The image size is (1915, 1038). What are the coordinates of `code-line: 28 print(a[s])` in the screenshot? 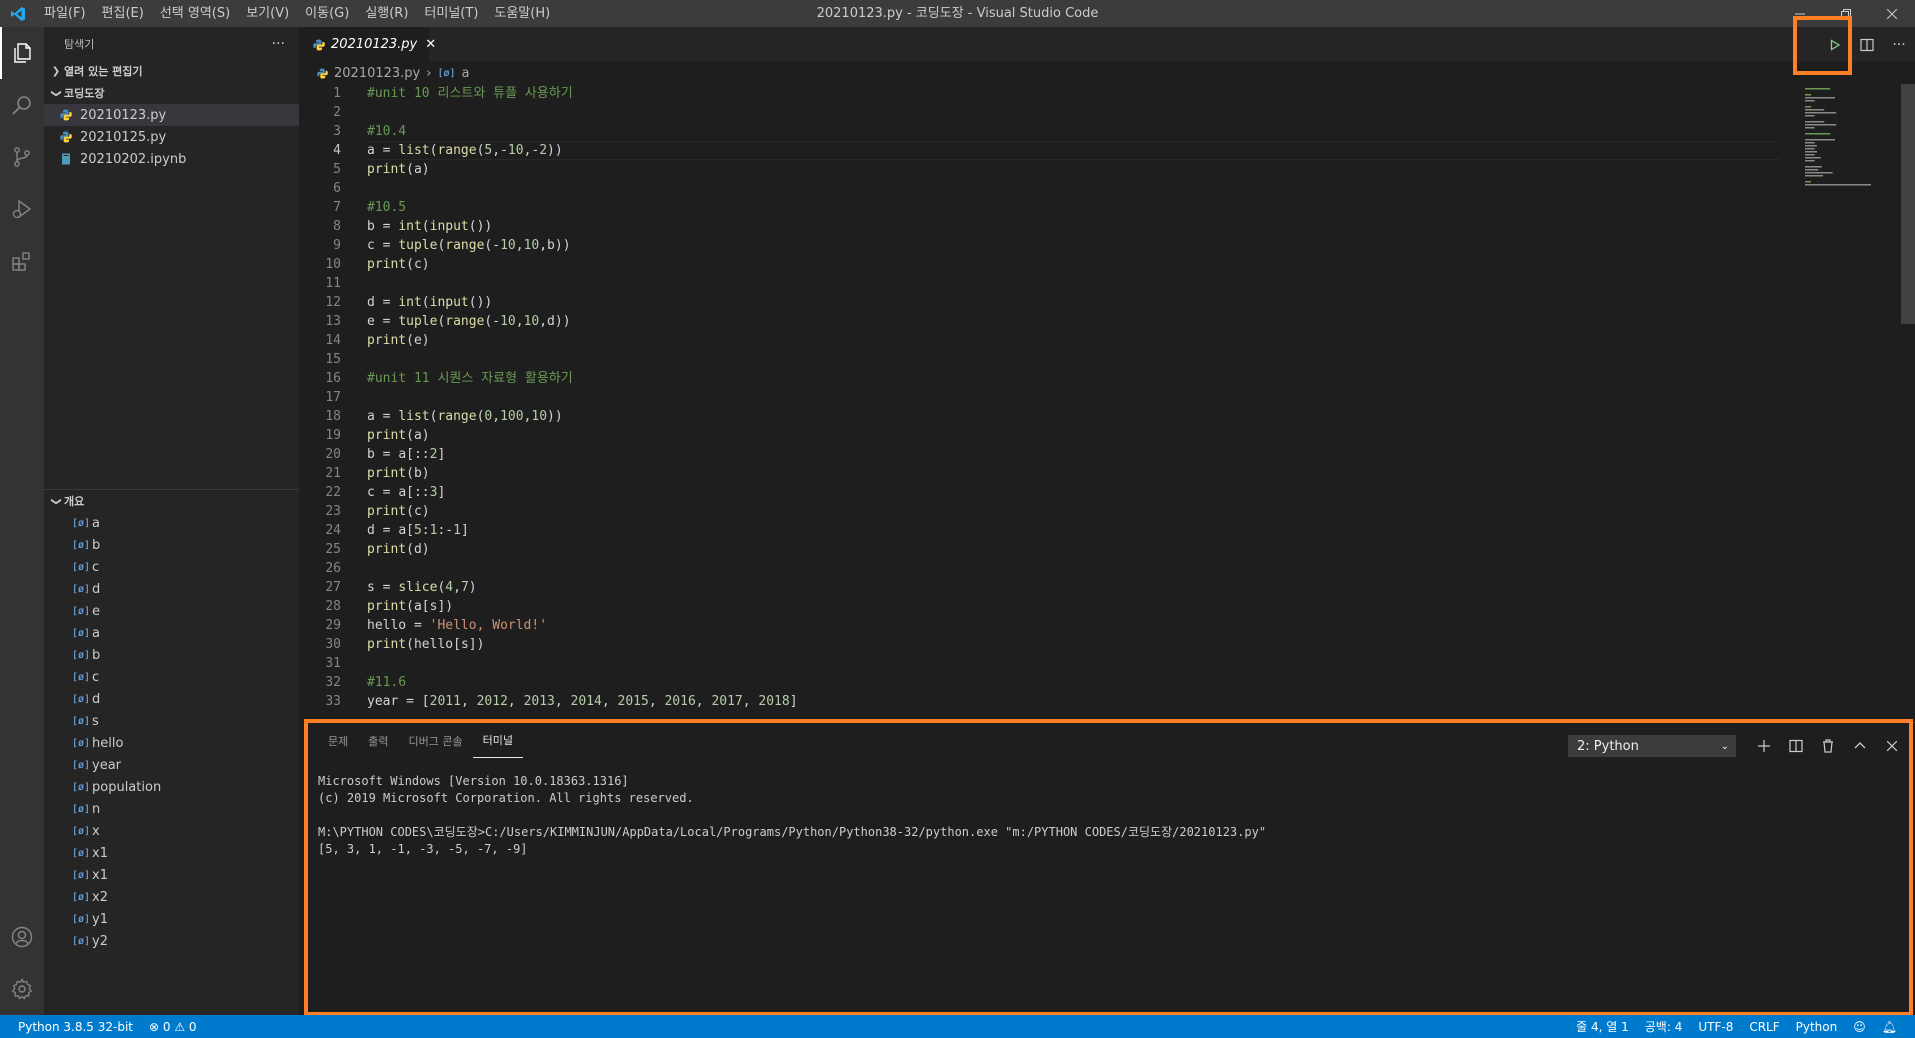 It's located at (1107, 606).